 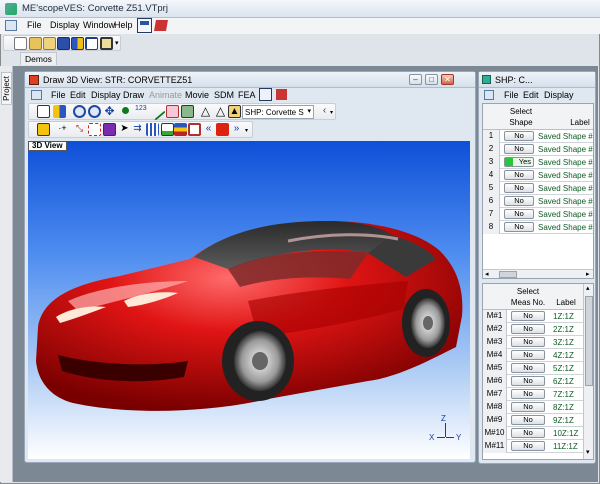 I want to click on triangle-alt-icon: △, so click(x=220, y=111).